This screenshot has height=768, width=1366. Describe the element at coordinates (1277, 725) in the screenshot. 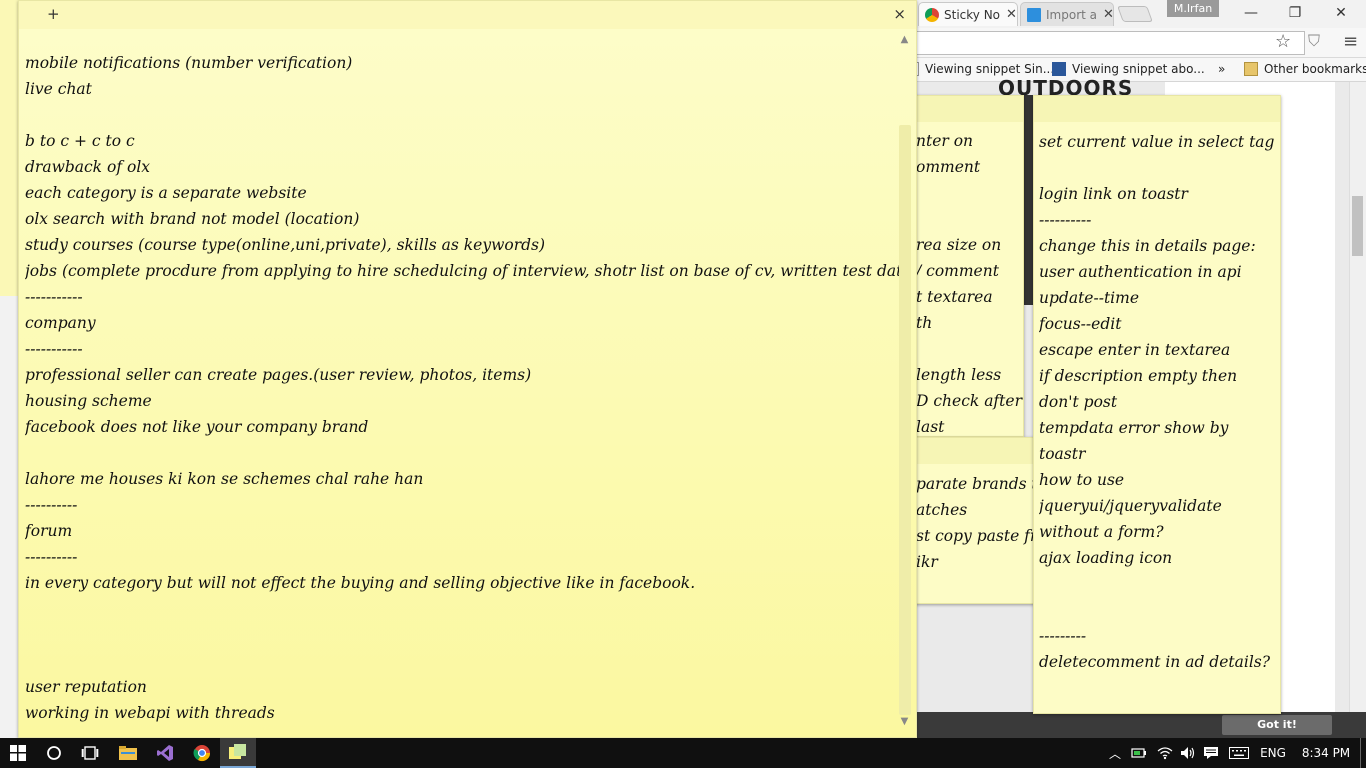

I see `got-it-button: Got it!` at that location.